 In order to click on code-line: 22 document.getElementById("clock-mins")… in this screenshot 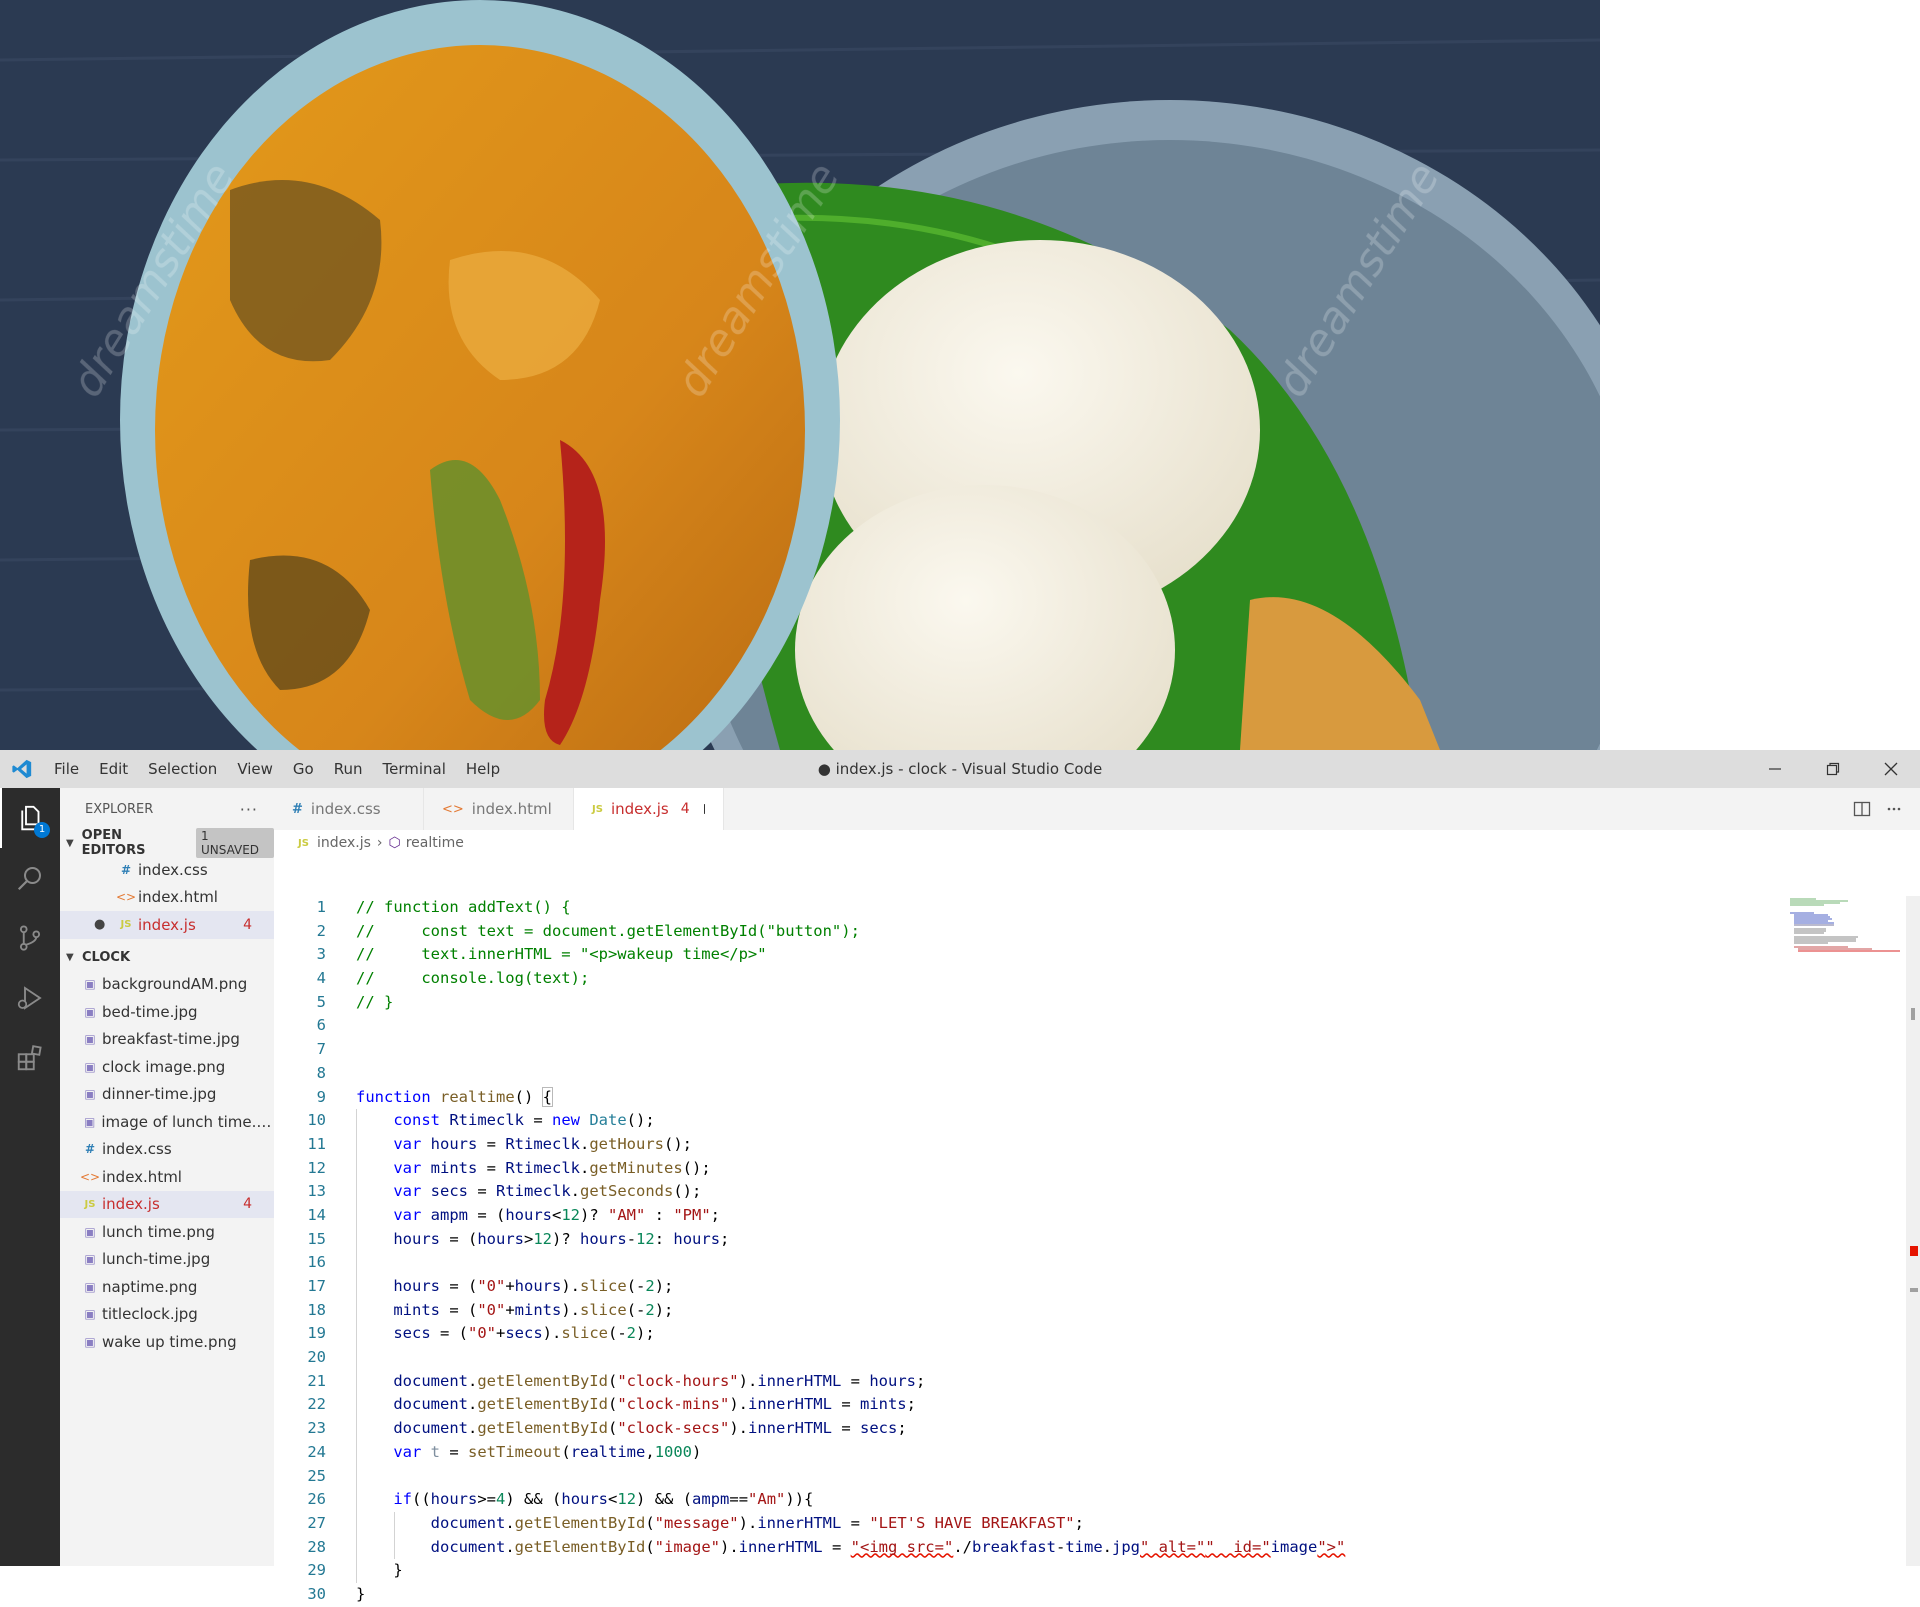, I will do `click(1024, 1405)`.